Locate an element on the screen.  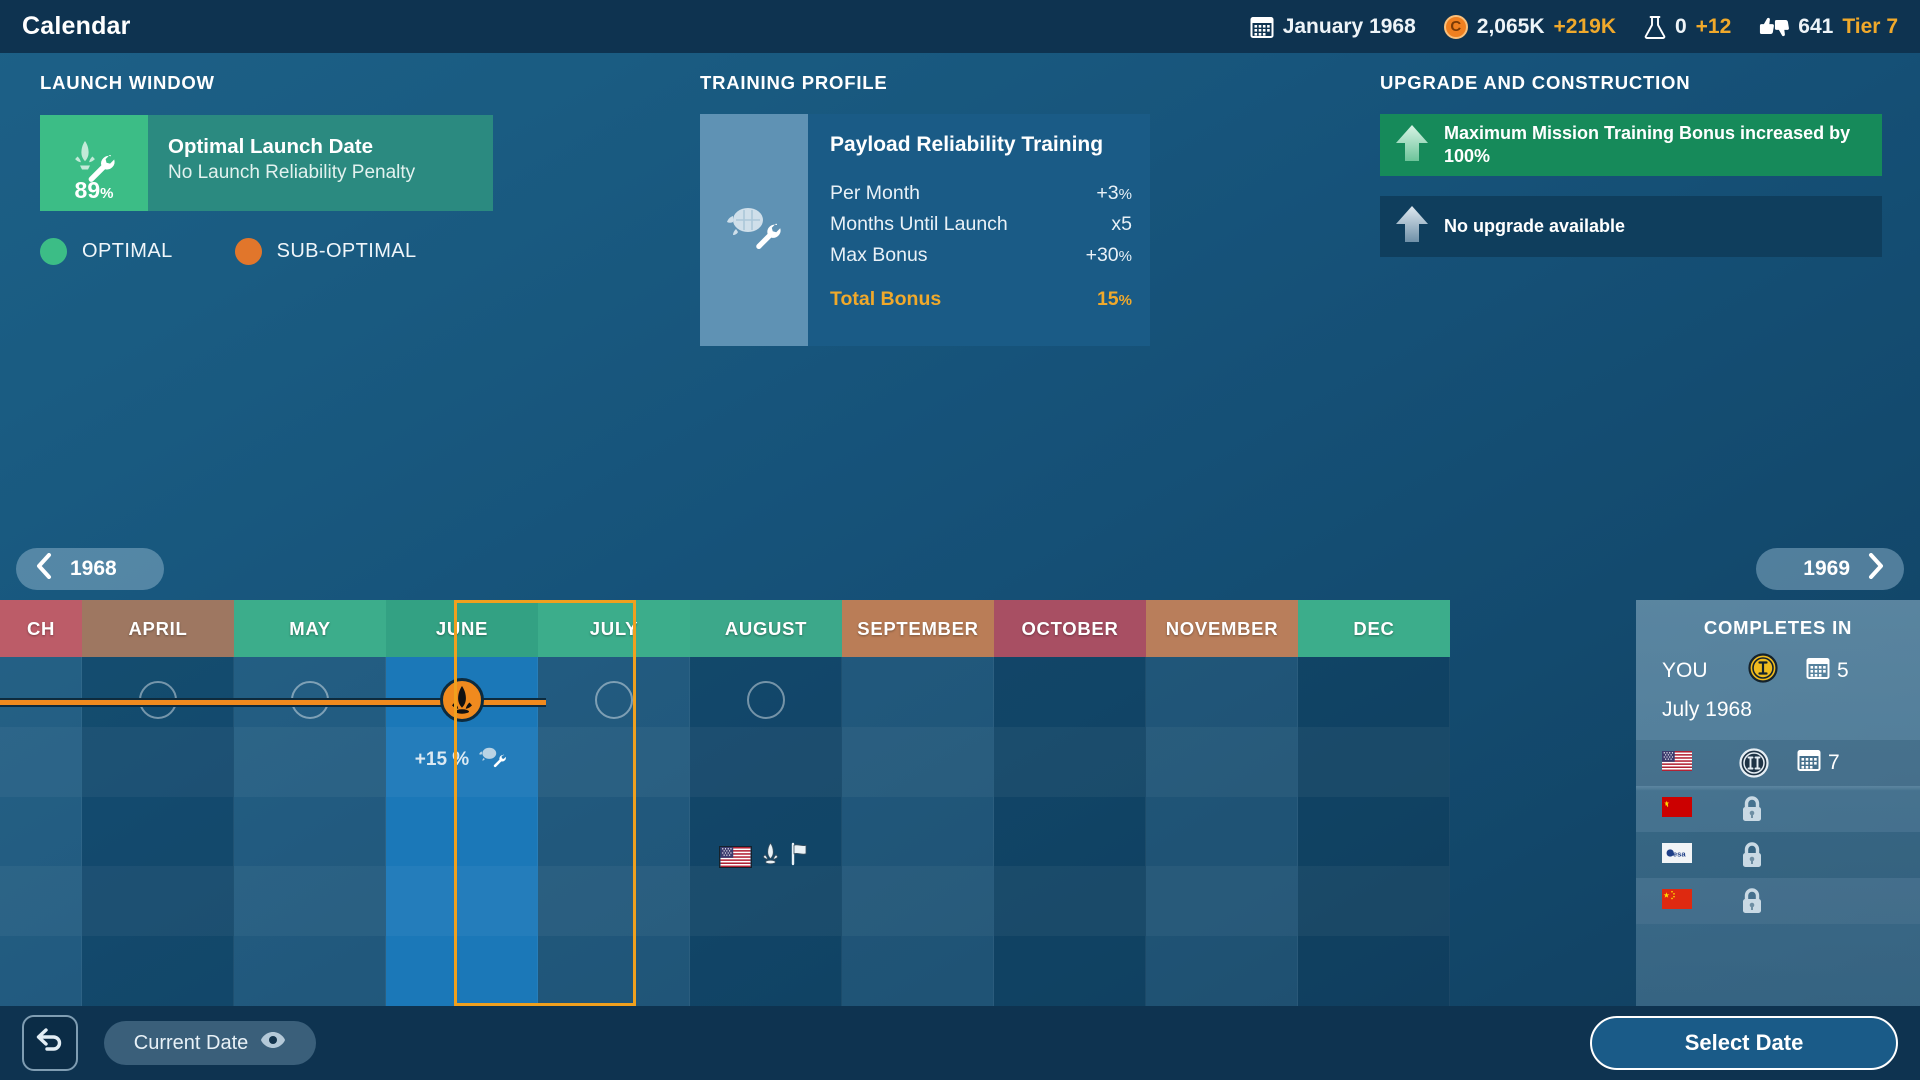
table-row: Max Bonus +30% is located at coordinates (981, 255).